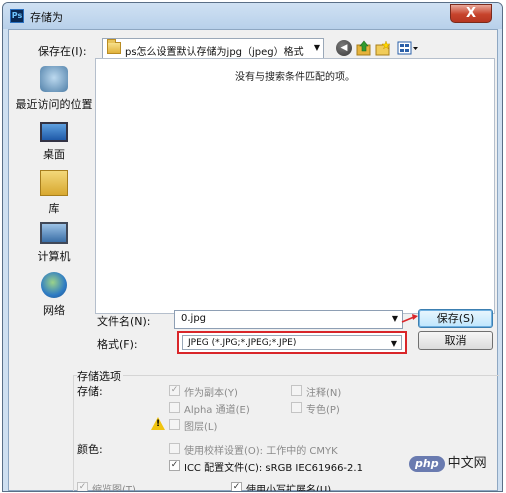  I want to click on alpha-checkbox, so click(174, 407).